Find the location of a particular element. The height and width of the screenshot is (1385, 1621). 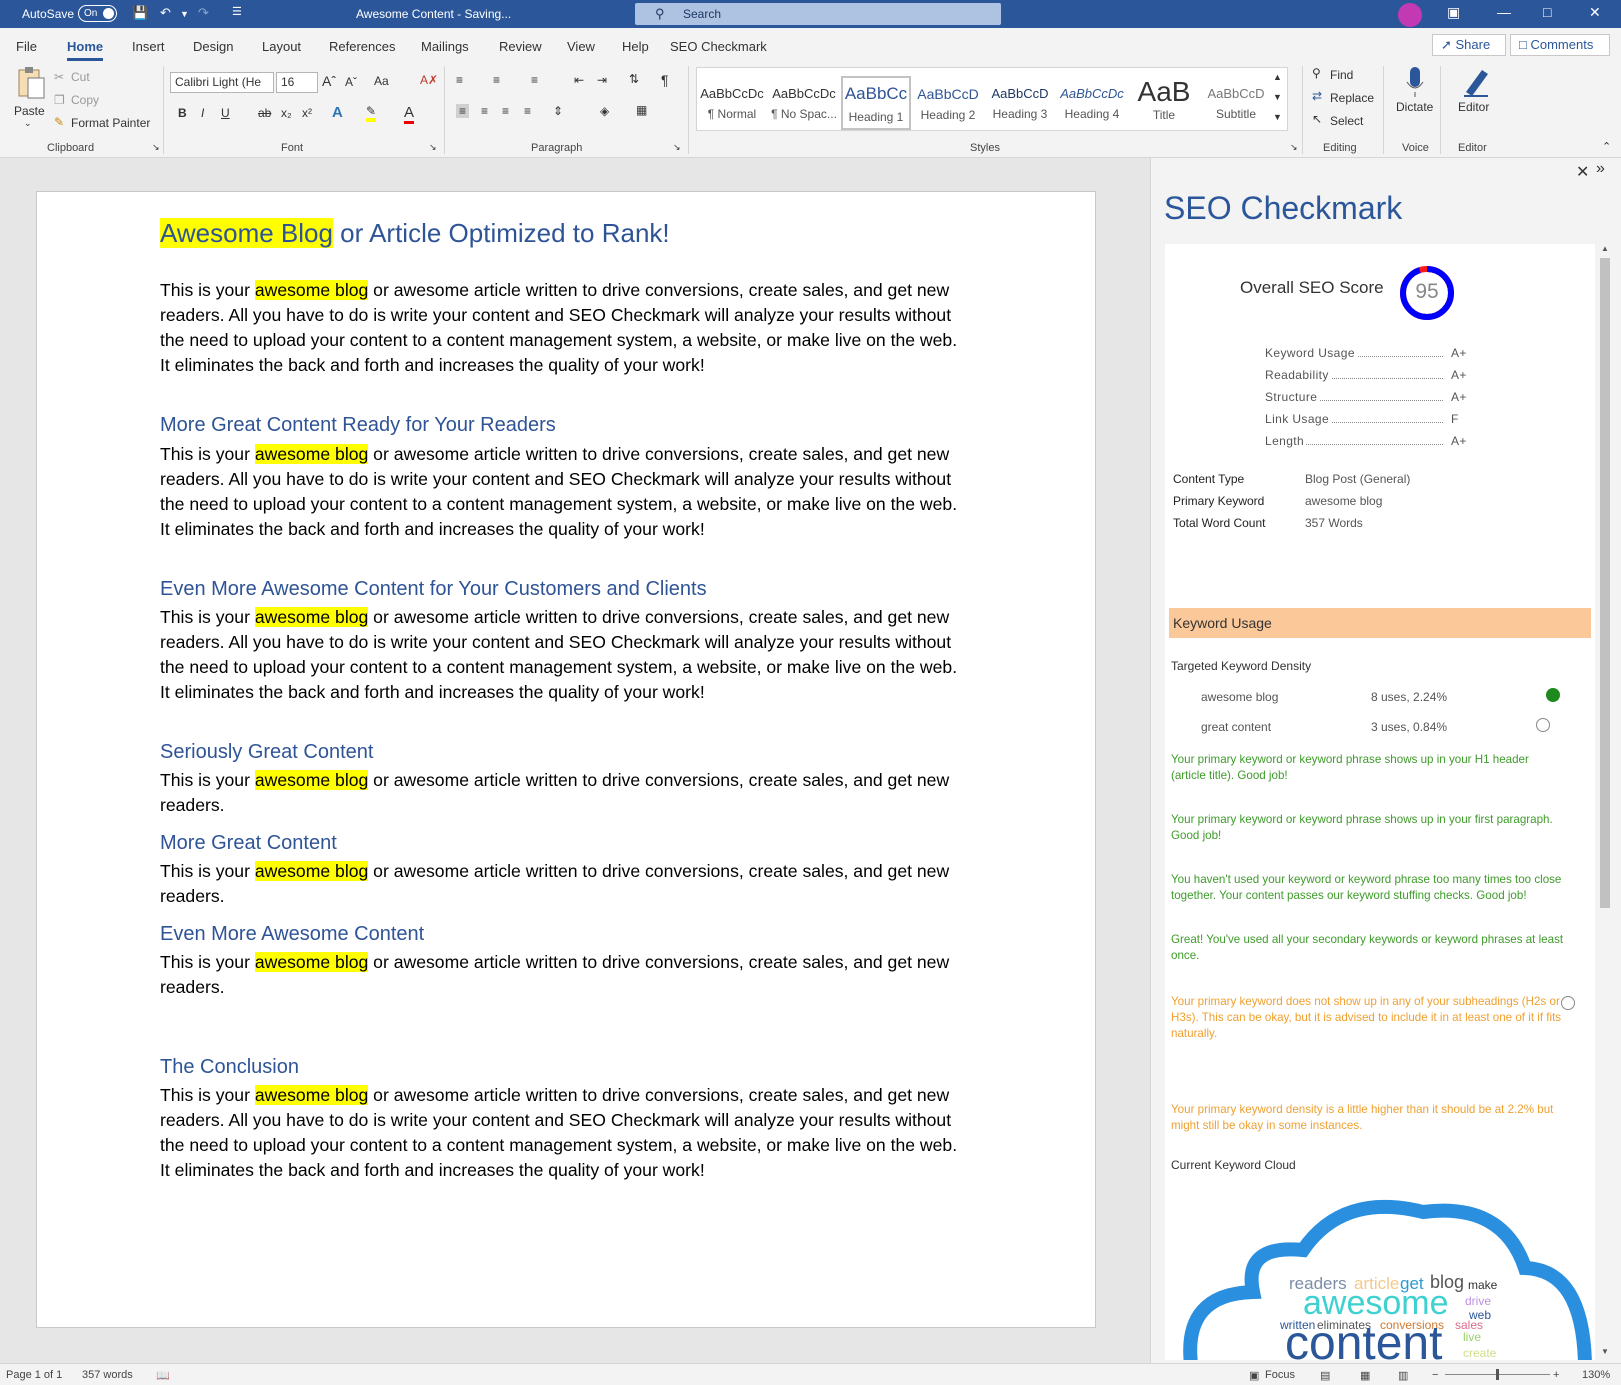

subscript-icon: x₂ is located at coordinates (286, 113).